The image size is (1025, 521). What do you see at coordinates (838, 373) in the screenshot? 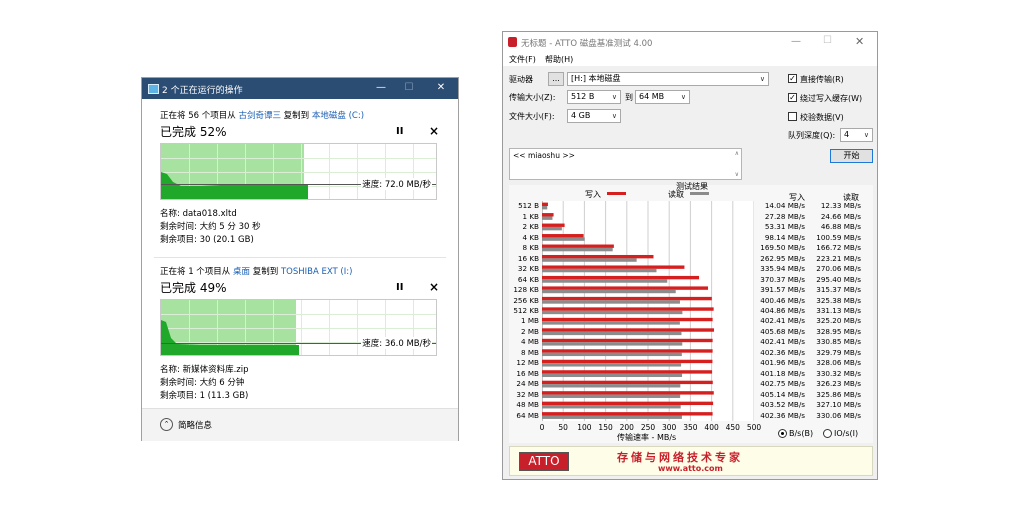
I see `read-value: 330.32 MB/s` at bounding box center [838, 373].